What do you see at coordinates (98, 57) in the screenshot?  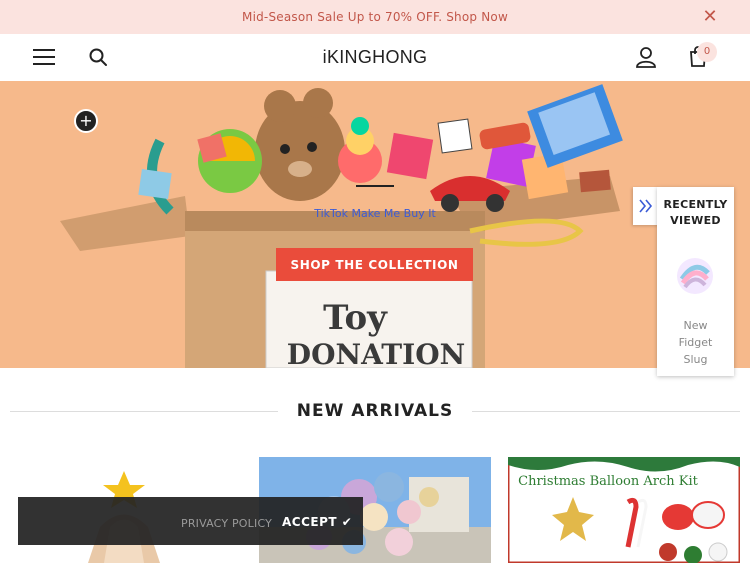 I see `search-icon` at bounding box center [98, 57].